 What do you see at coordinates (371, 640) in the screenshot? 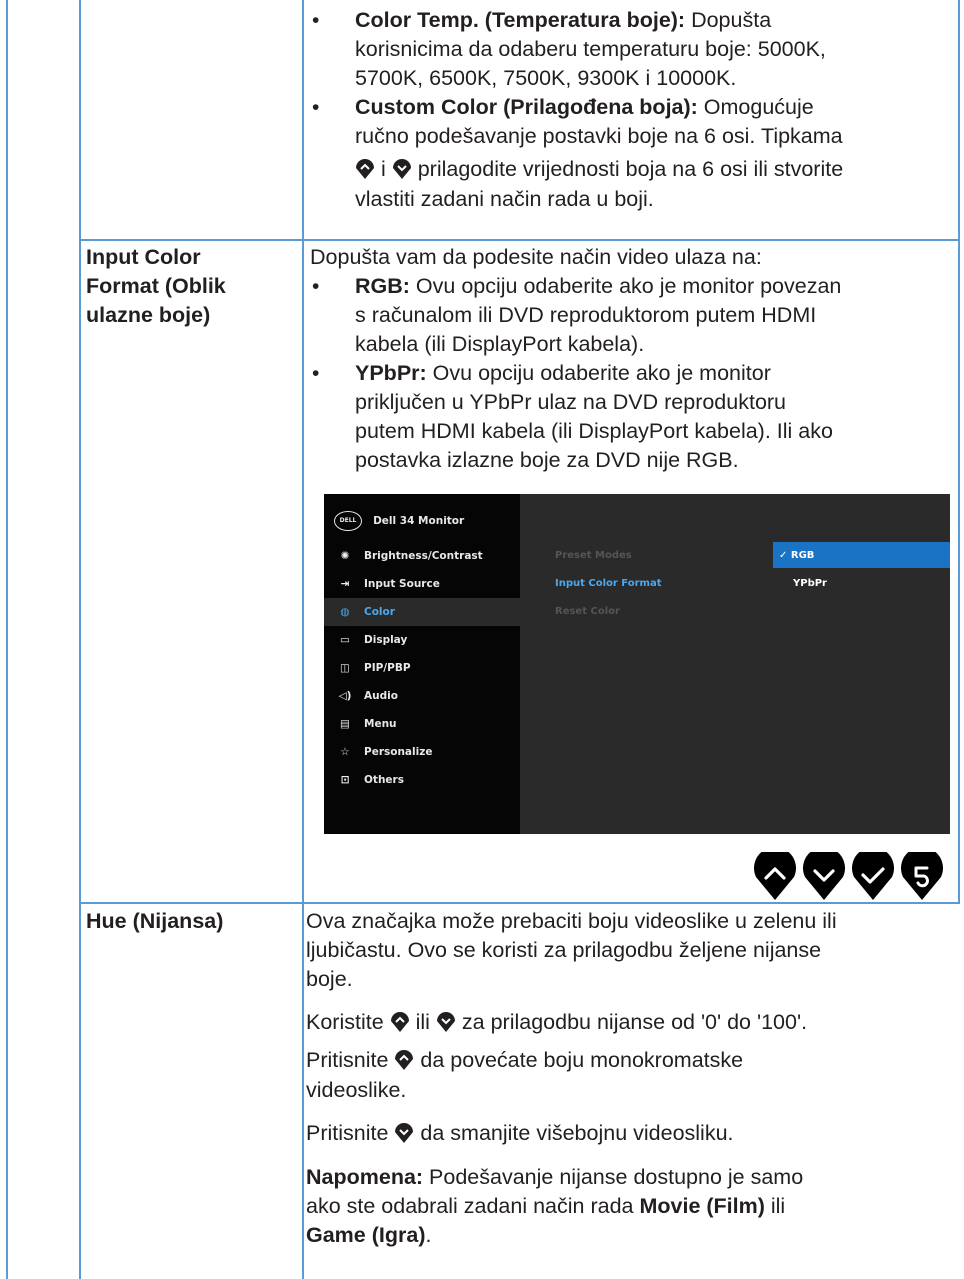
I see `osd-item-display: ▭ Display` at bounding box center [371, 640].